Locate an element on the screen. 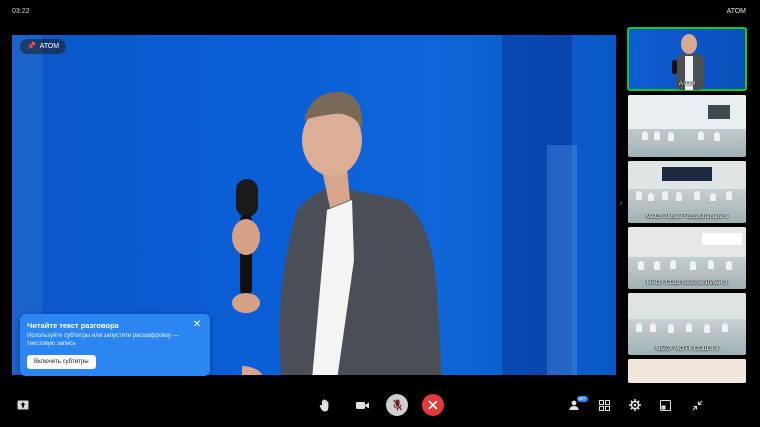 This screenshot has width=760, height=427. participants-count-badge: 99+ is located at coordinates (582, 399).